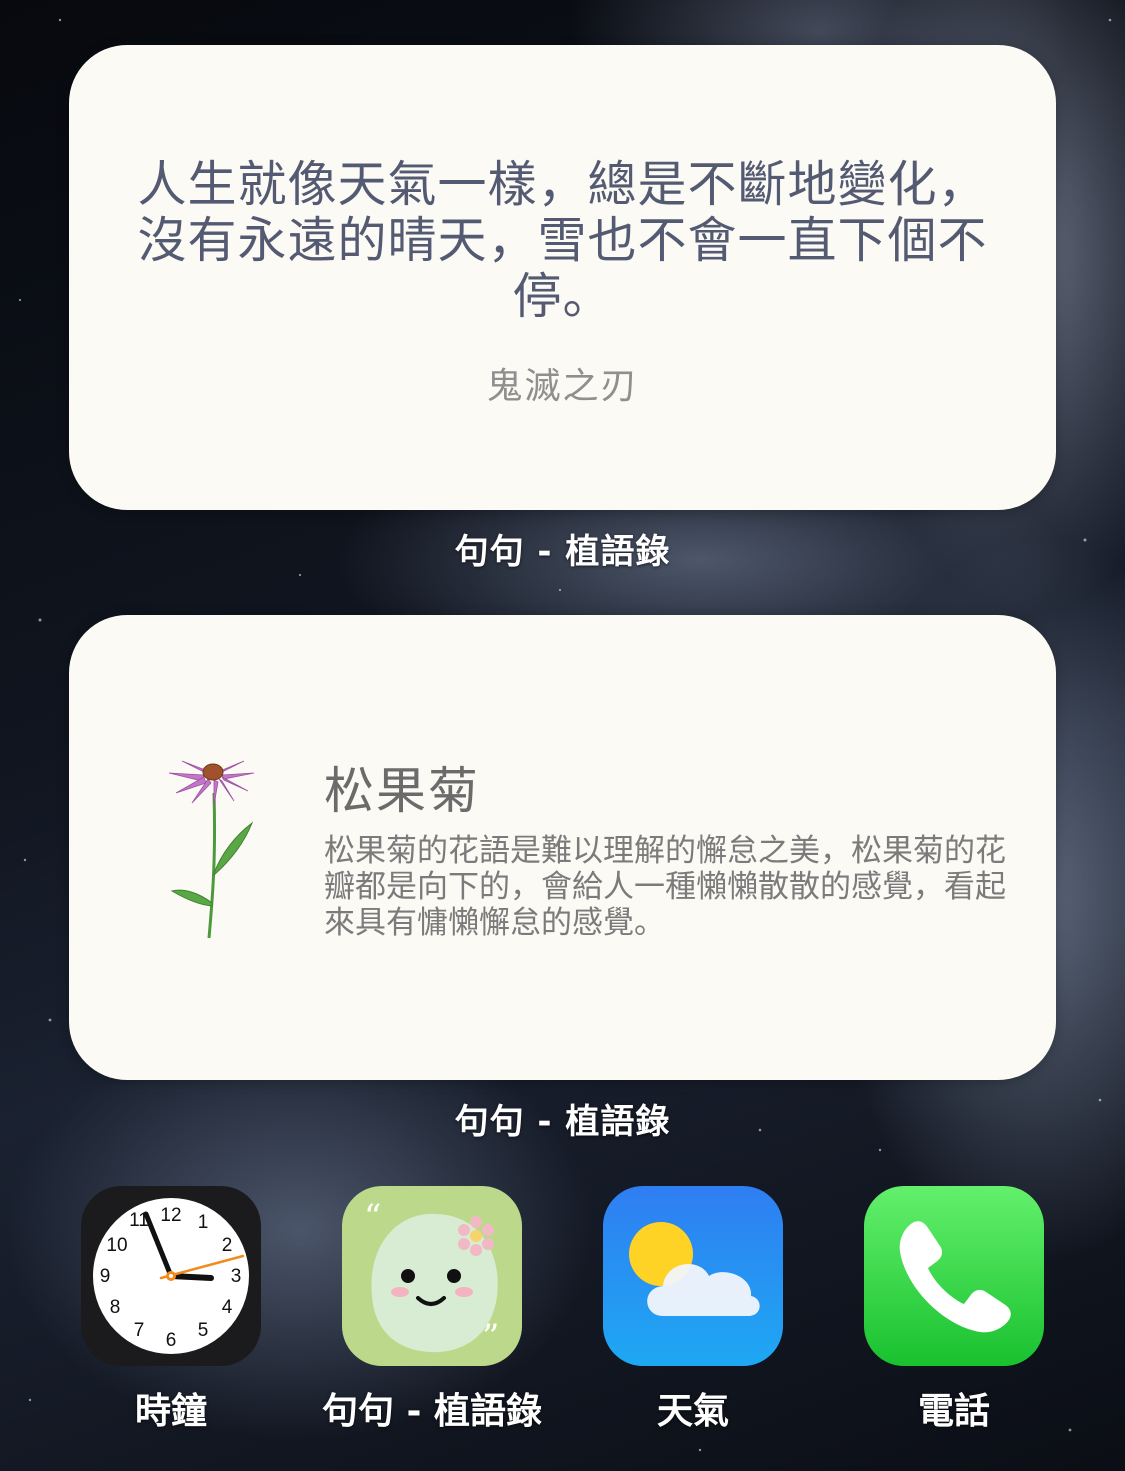 The height and width of the screenshot is (1471, 1125). Describe the element at coordinates (953, 1411) in the screenshot. I see `phone-app-label: 電話` at that location.